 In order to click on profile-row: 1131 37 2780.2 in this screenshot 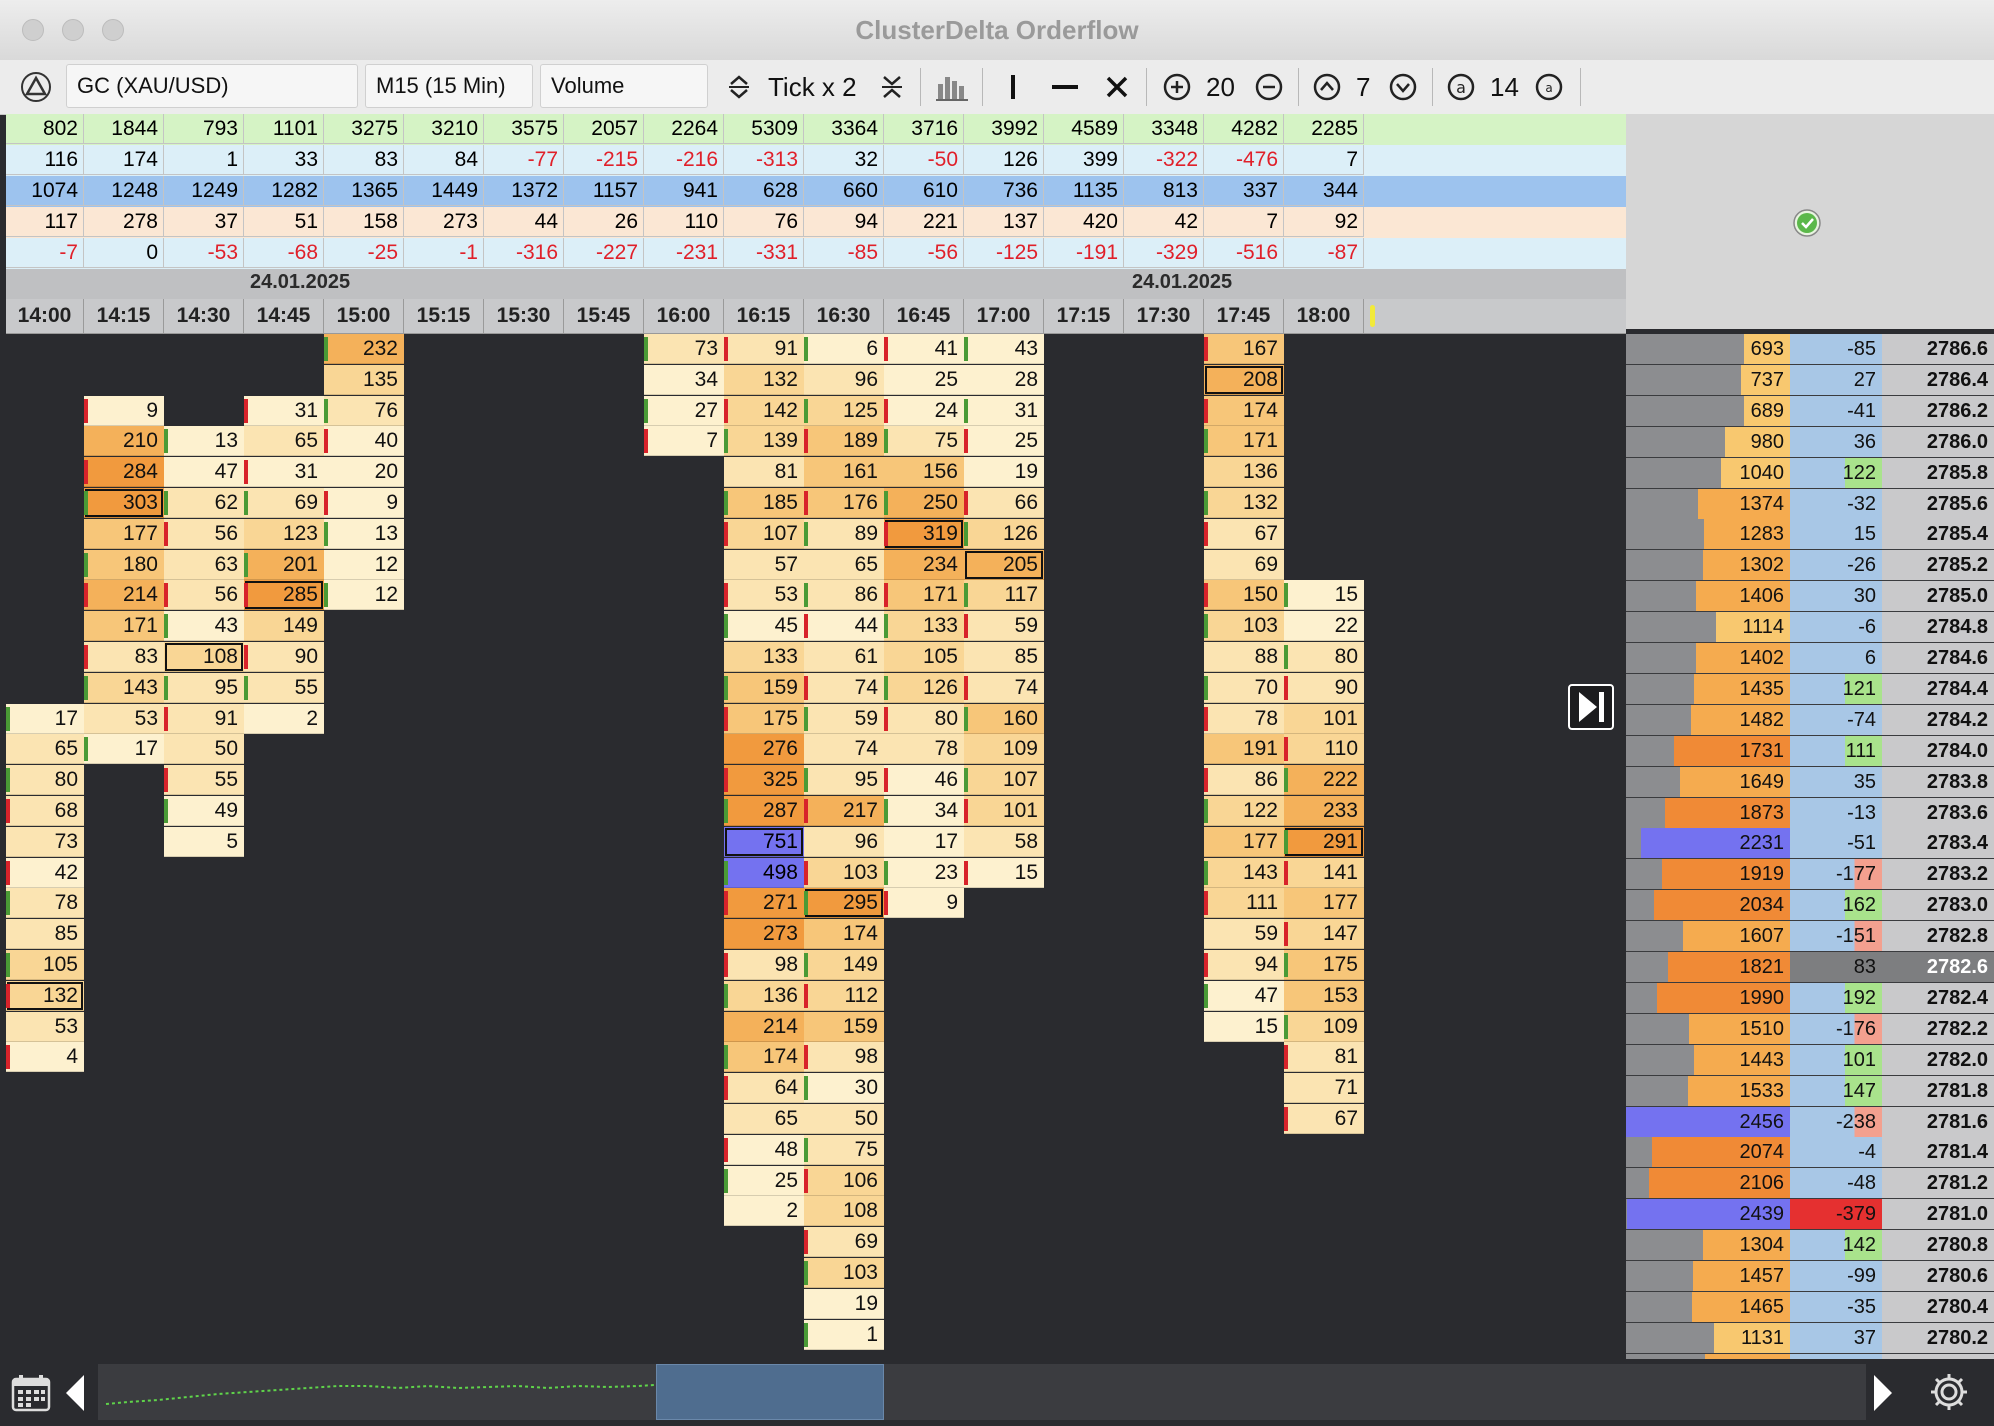, I will do `click(1810, 1338)`.